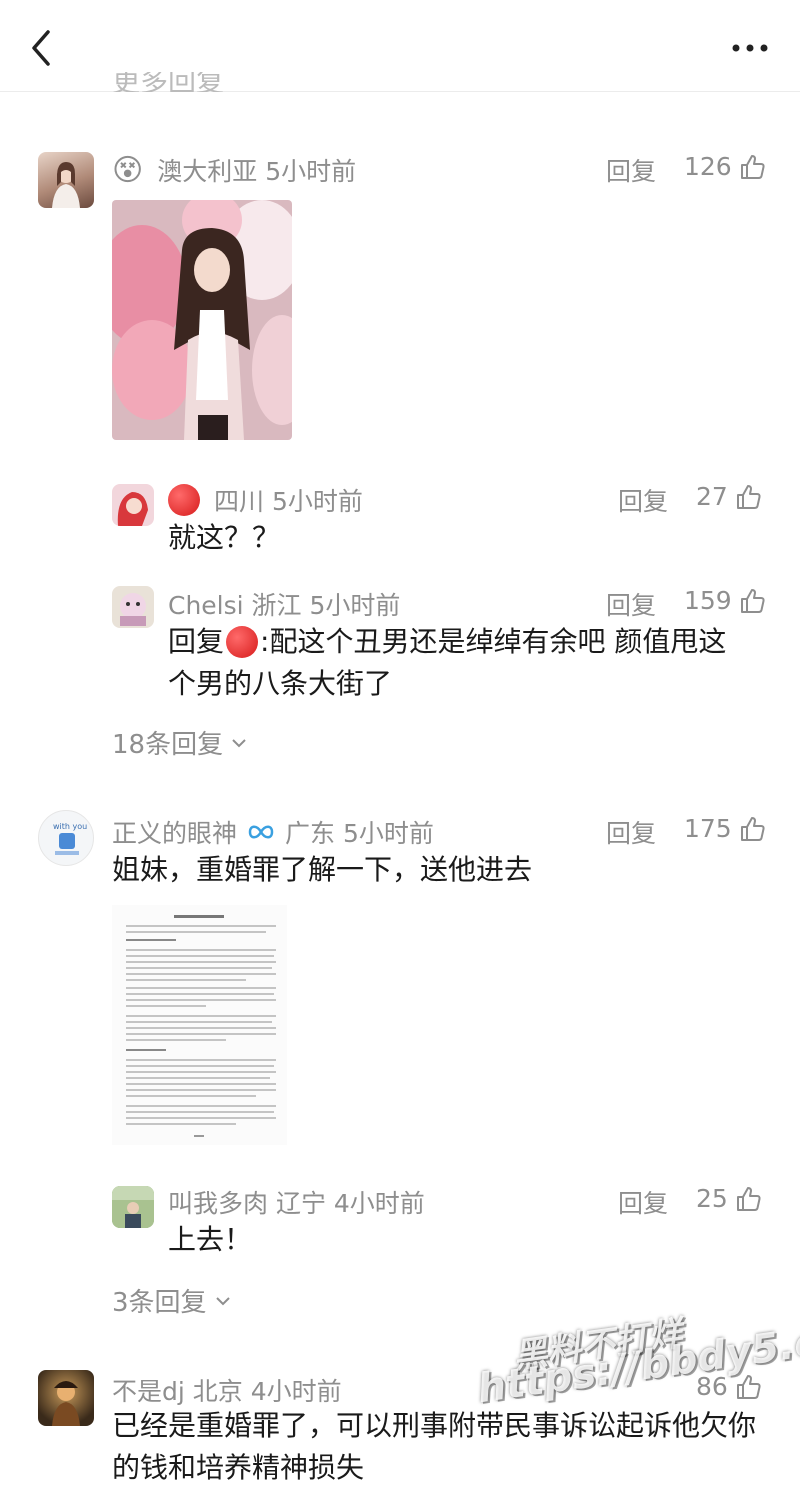 The height and width of the screenshot is (1501, 800). I want to click on reply-meta: 四川 5小时前, so click(265, 500).